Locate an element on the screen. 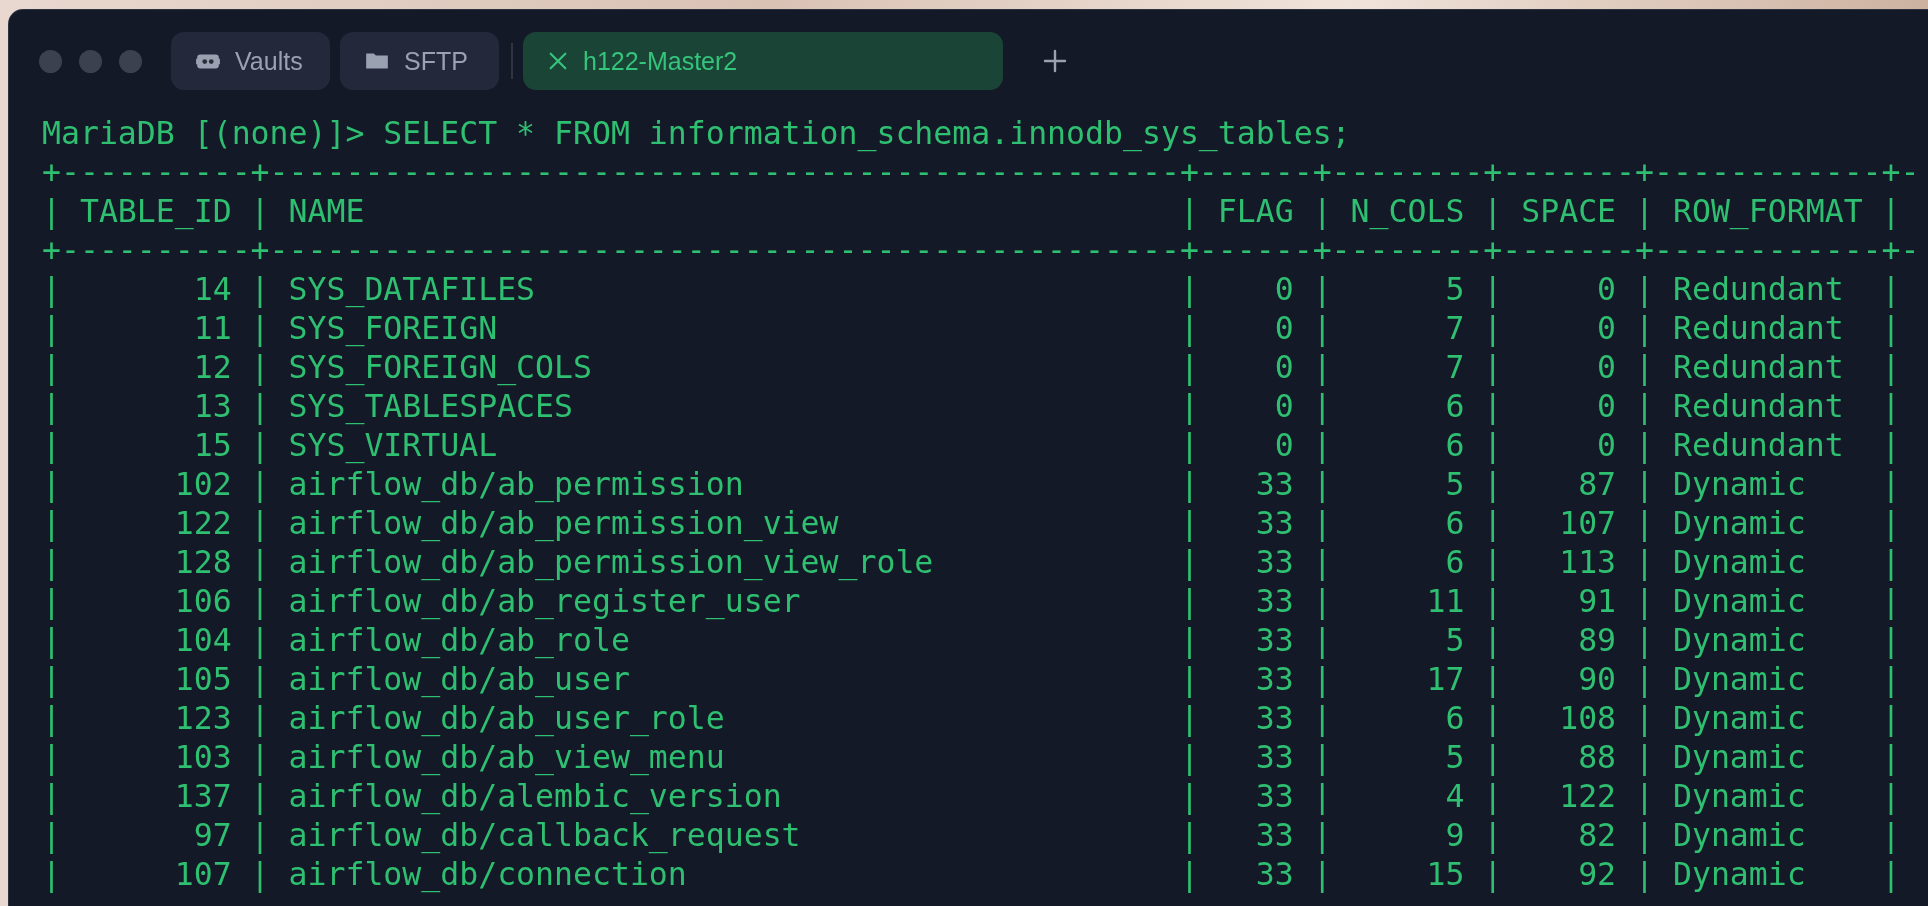  table-row: | 12 | SYS_FOREIGN_COLS | 0 | 7 | 0 | Redundant | is located at coordinates (971, 367).